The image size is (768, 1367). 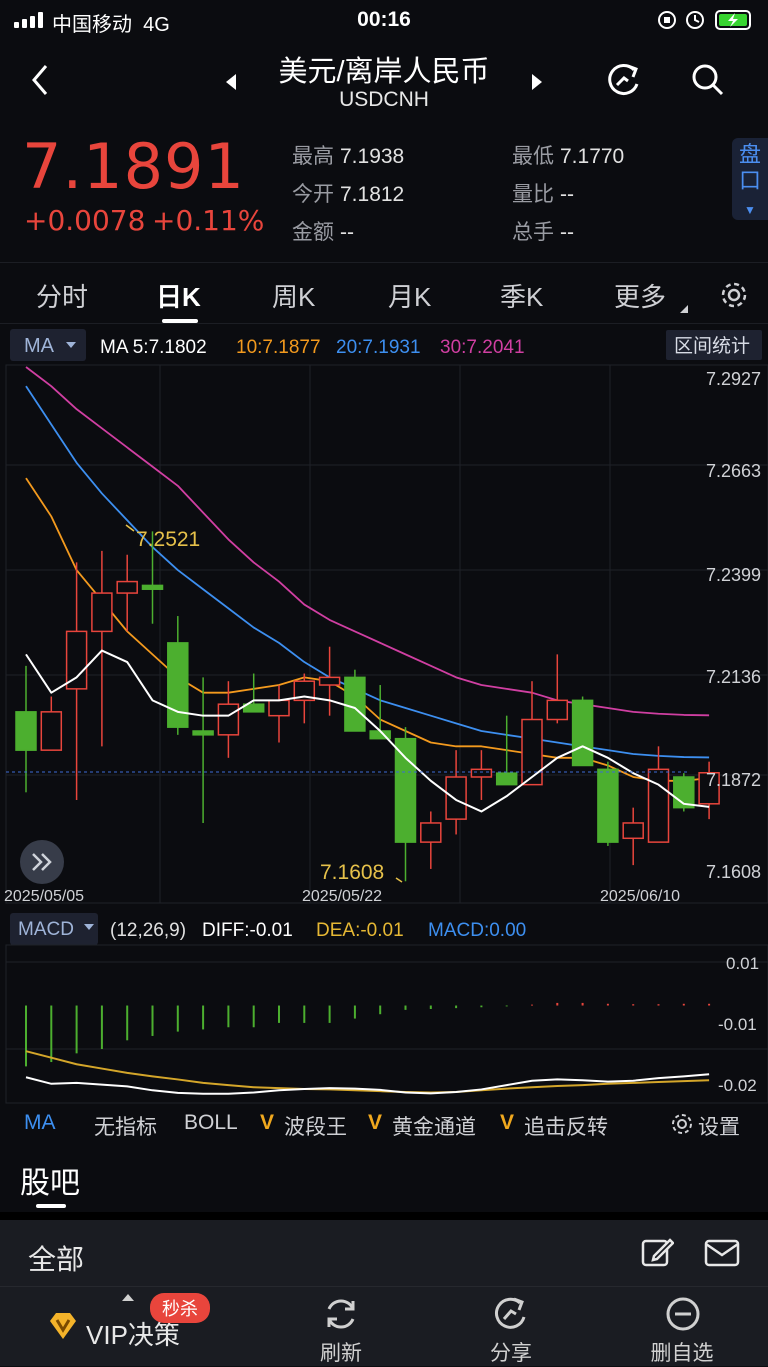 What do you see at coordinates (409, 295) in the screenshot?
I see `tab-monthly-k: 月K` at bounding box center [409, 295].